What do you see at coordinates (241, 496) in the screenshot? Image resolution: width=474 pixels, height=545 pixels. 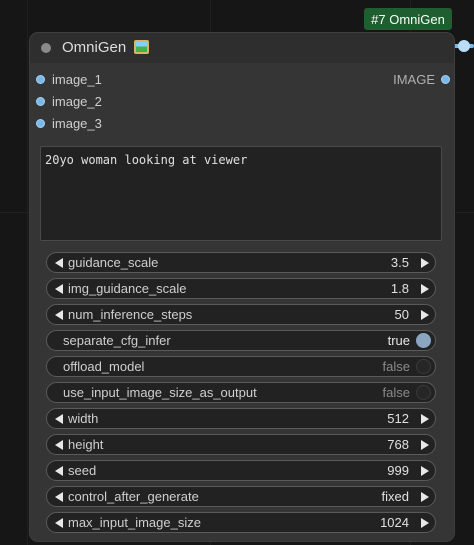 I see `widget-control-after-generate: control_after_generate fixed` at bounding box center [241, 496].